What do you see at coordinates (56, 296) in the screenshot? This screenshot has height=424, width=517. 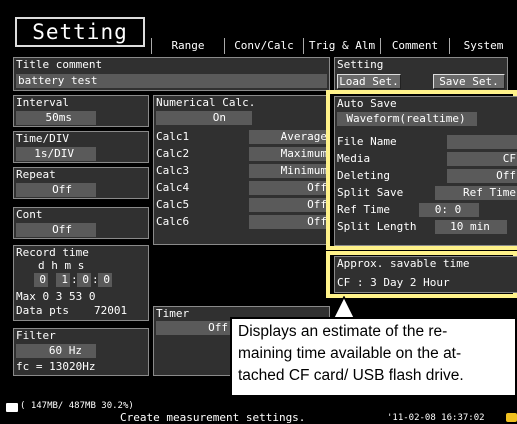 I see `record-time-max: Max 0 3 53 0` at bounding box center [56, 296].